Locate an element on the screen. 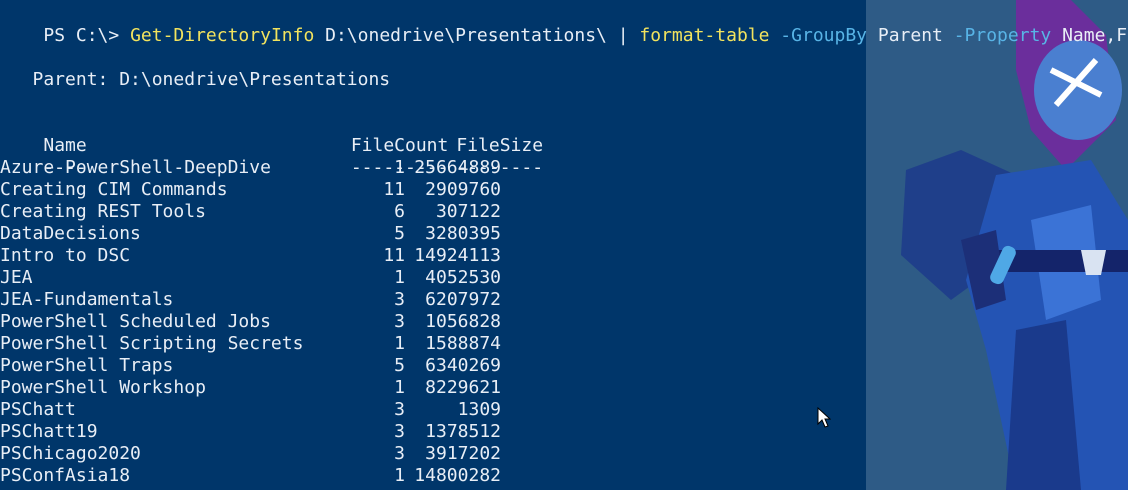 This screenshot has height=490, width=1128. table-row: PowerShell Scheduled Jobs 3 1056828 is located at coordinates (250, 322).